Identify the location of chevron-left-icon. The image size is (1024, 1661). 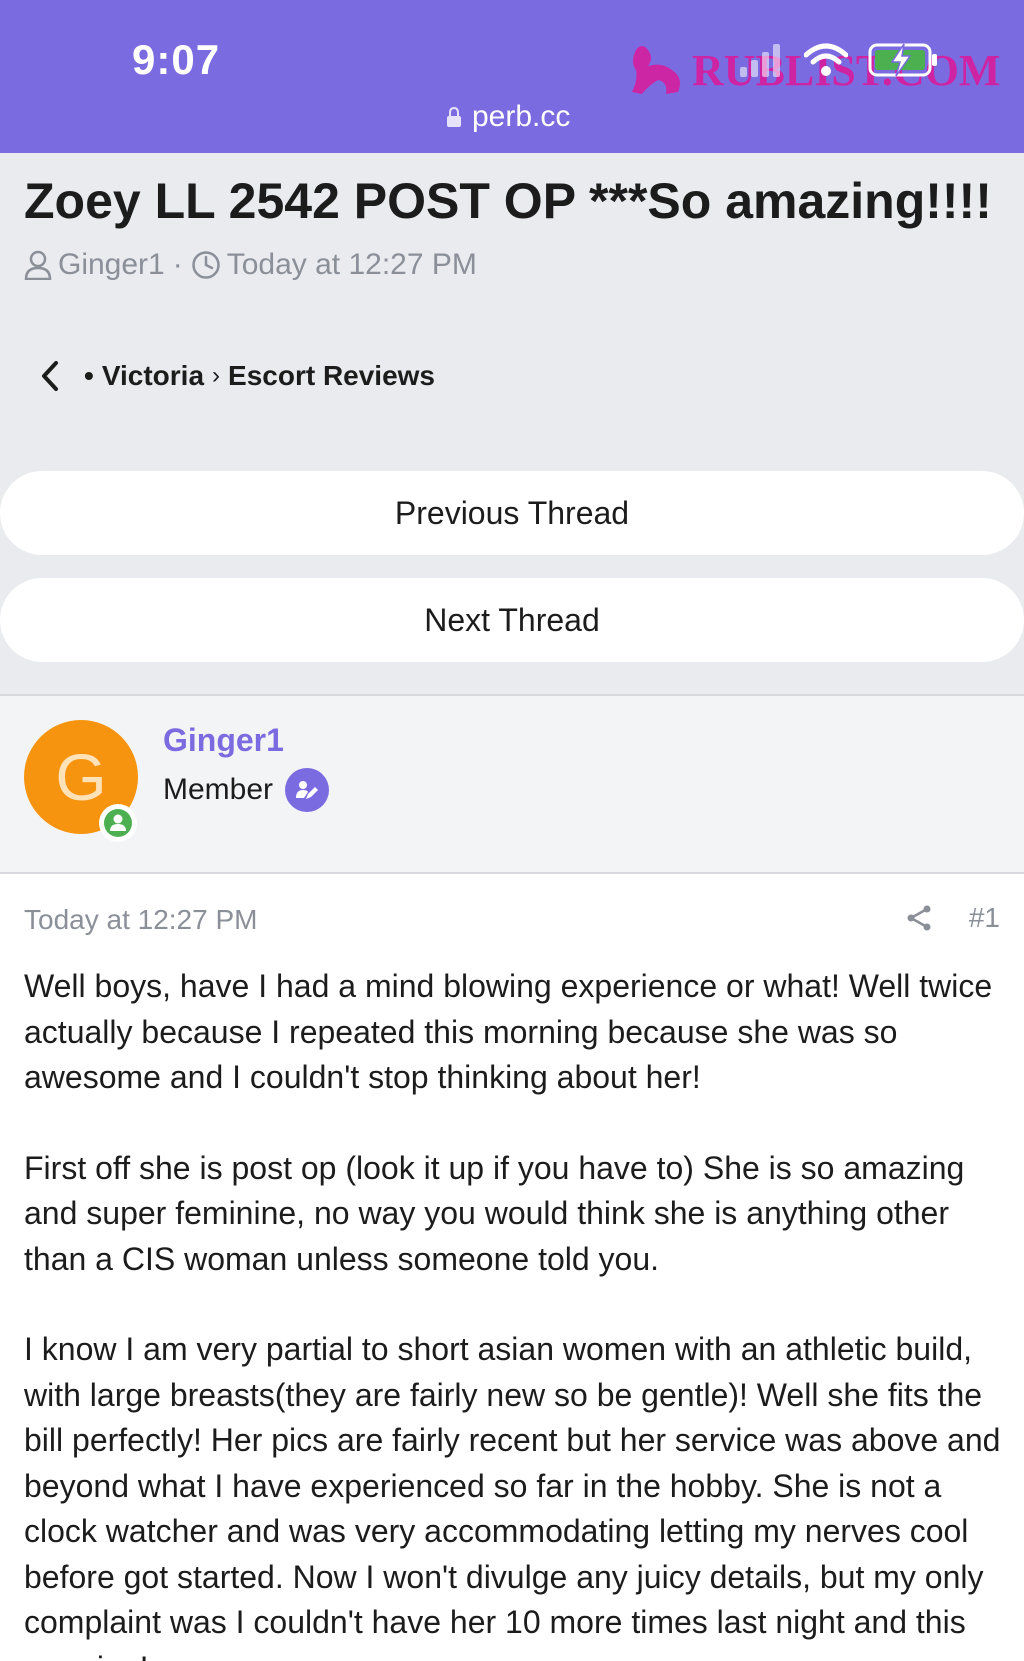
(50, 376).